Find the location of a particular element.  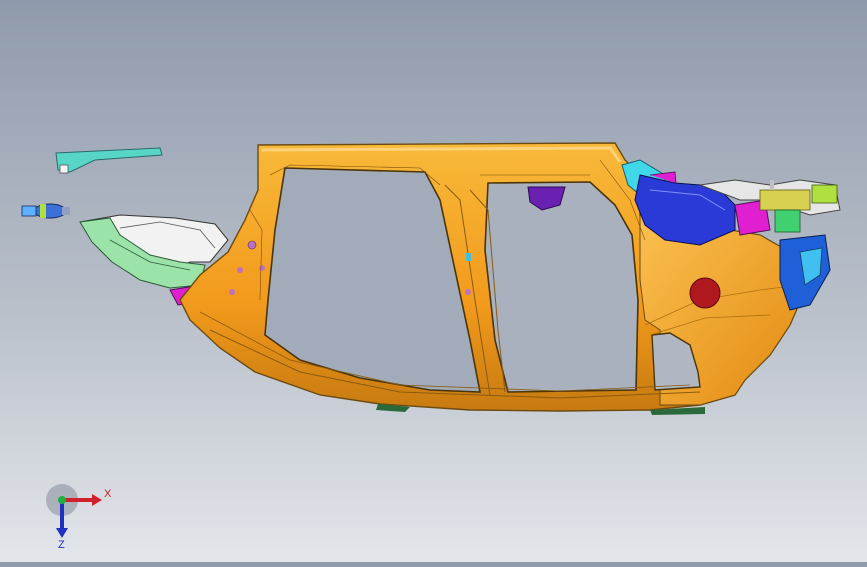

x-axis-label: X is located at coordinates (108, 494).